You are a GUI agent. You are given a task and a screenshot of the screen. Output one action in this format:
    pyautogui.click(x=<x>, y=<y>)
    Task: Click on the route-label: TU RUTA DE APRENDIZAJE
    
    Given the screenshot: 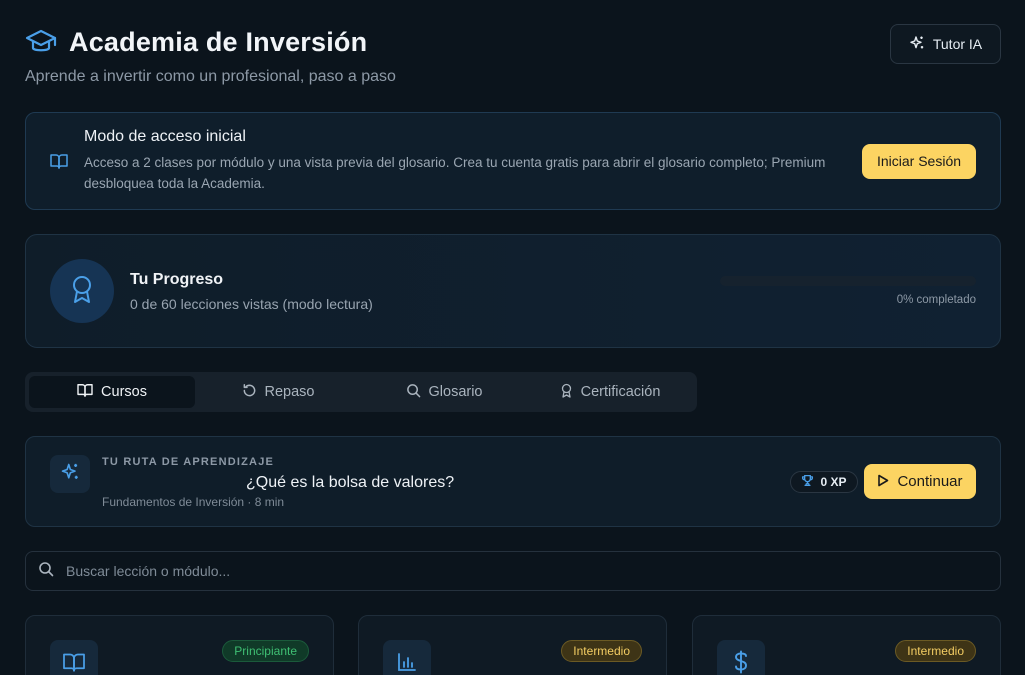 What is the action you would take?
    pyautogui.click(x=188, y=462)
    